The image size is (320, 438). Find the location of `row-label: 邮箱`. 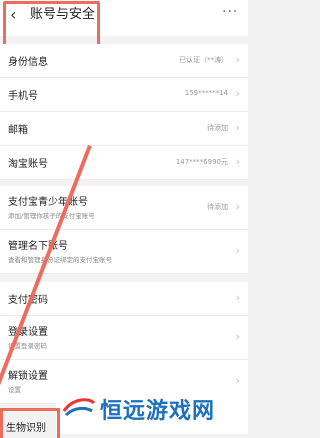

row-label: 邮箱 is located at coordinates (18, 130).